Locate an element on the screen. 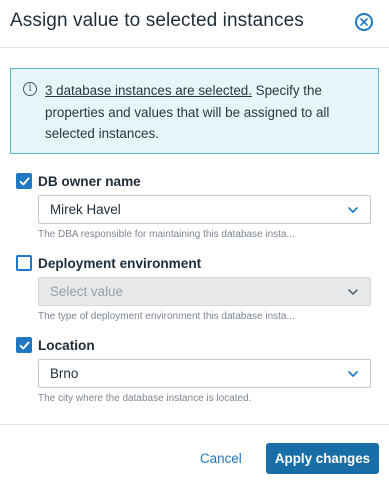 This screenshot has height=483, width=389. selected-instances-link: 3 database instances are selected. is located at coordinates (148, 90).